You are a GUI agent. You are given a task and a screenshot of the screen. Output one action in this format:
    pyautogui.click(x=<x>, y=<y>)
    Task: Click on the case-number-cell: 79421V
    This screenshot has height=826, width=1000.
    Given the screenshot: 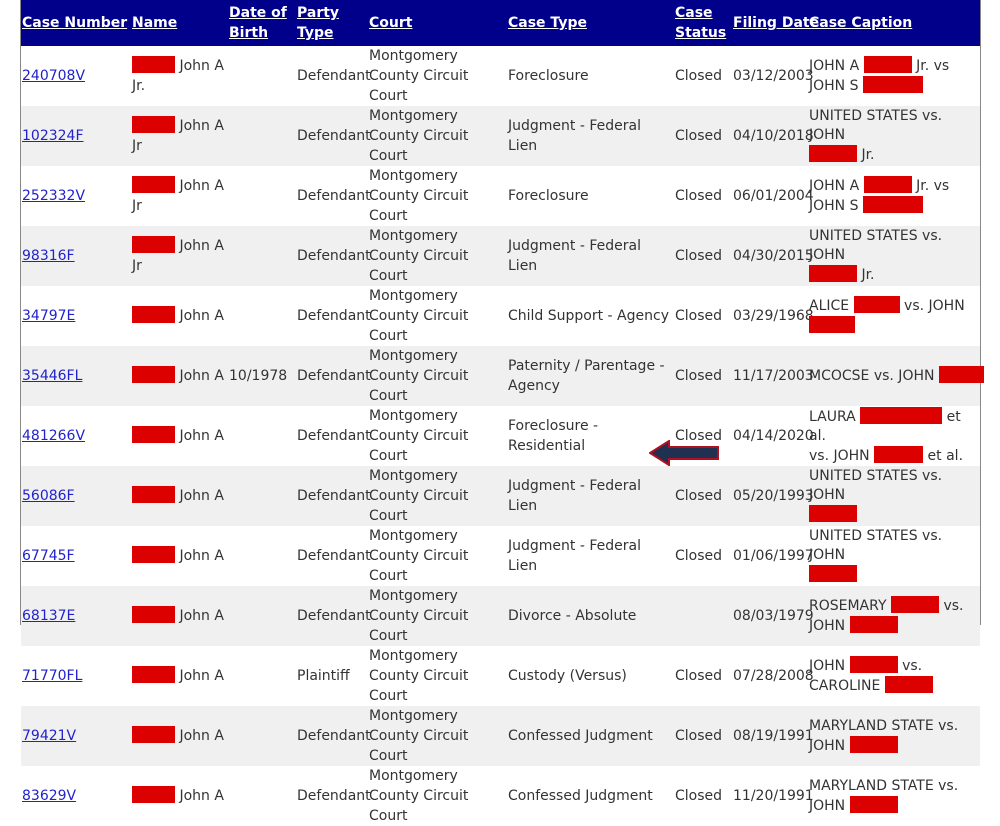 What is the action you would take?
    pyautogui.click(x=76, y=736)
    